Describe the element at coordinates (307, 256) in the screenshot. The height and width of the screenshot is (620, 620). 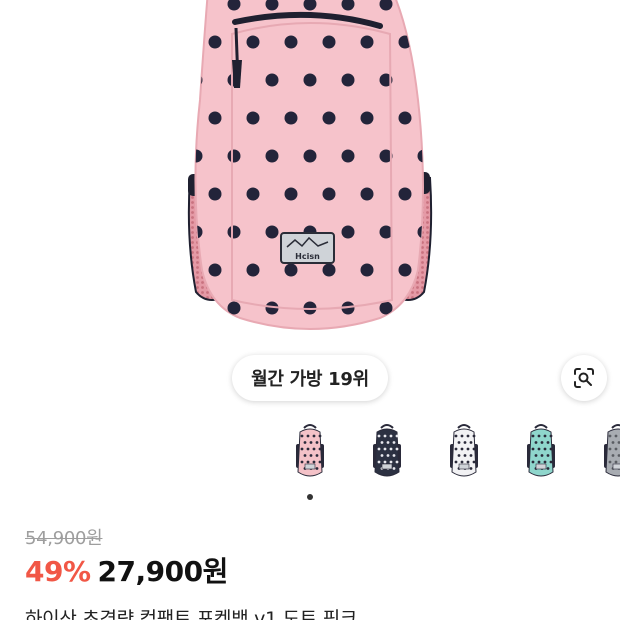
I see `svg-text: Hcisn` at that location.